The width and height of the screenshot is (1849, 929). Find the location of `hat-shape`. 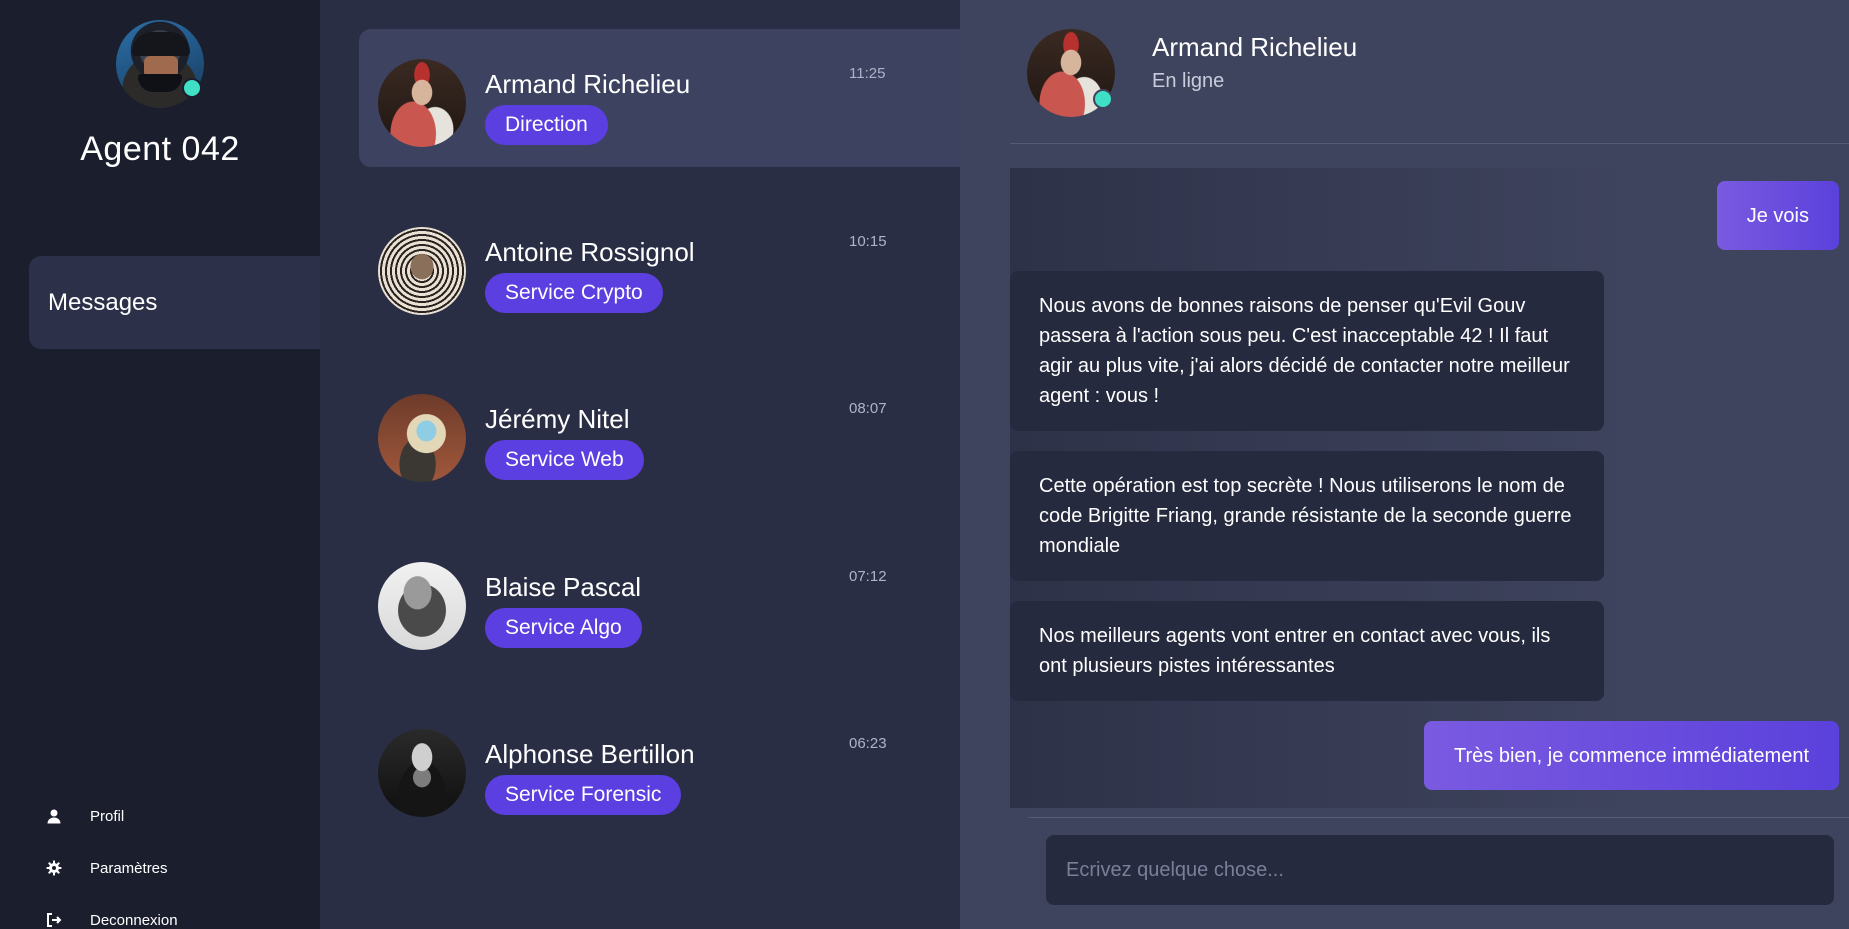

hat-shape is located at coordinates (161, 44).